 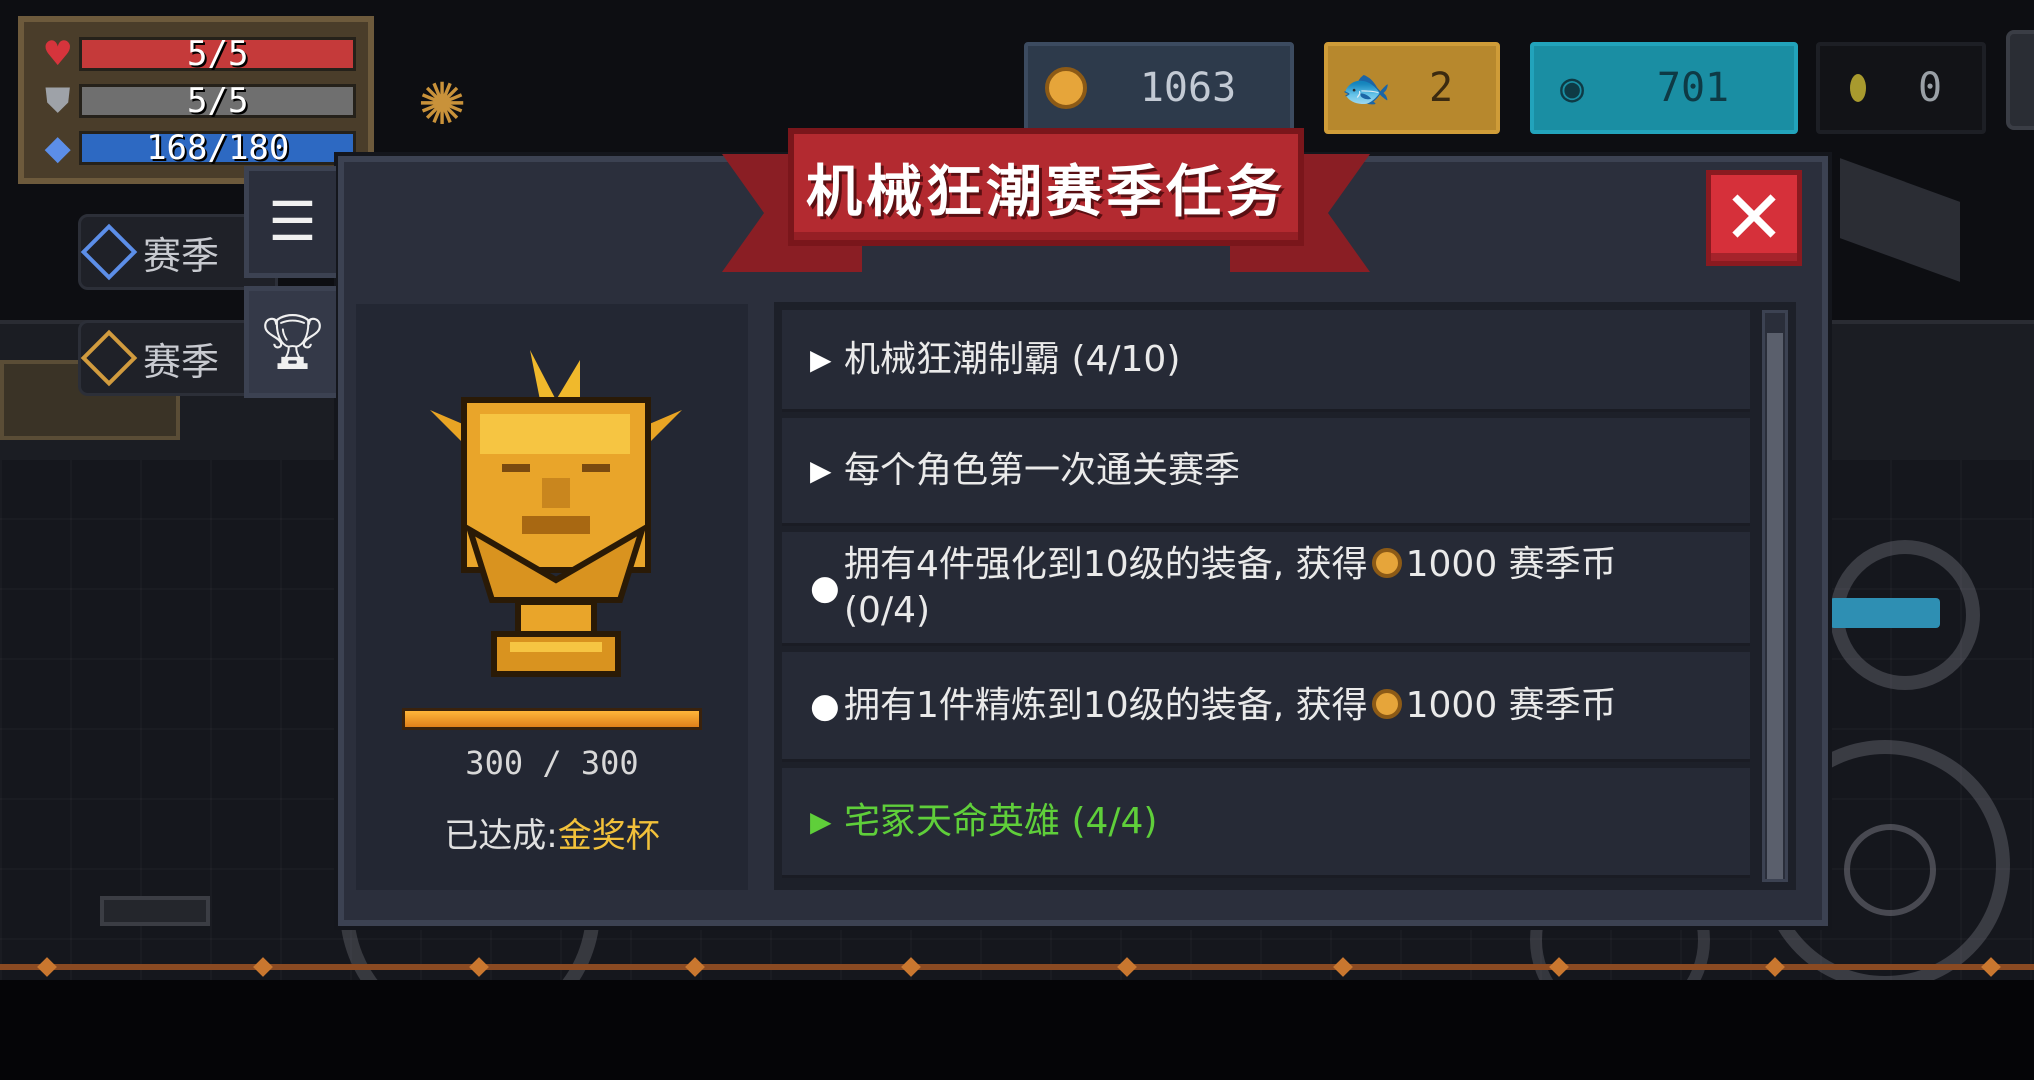 What do you see at coordinates (1266, 823) in the screenshot?
I see `mission-item-completed: ▶ 宅冢天命英雄 (4/4)` at bounding box center [1266, 823].